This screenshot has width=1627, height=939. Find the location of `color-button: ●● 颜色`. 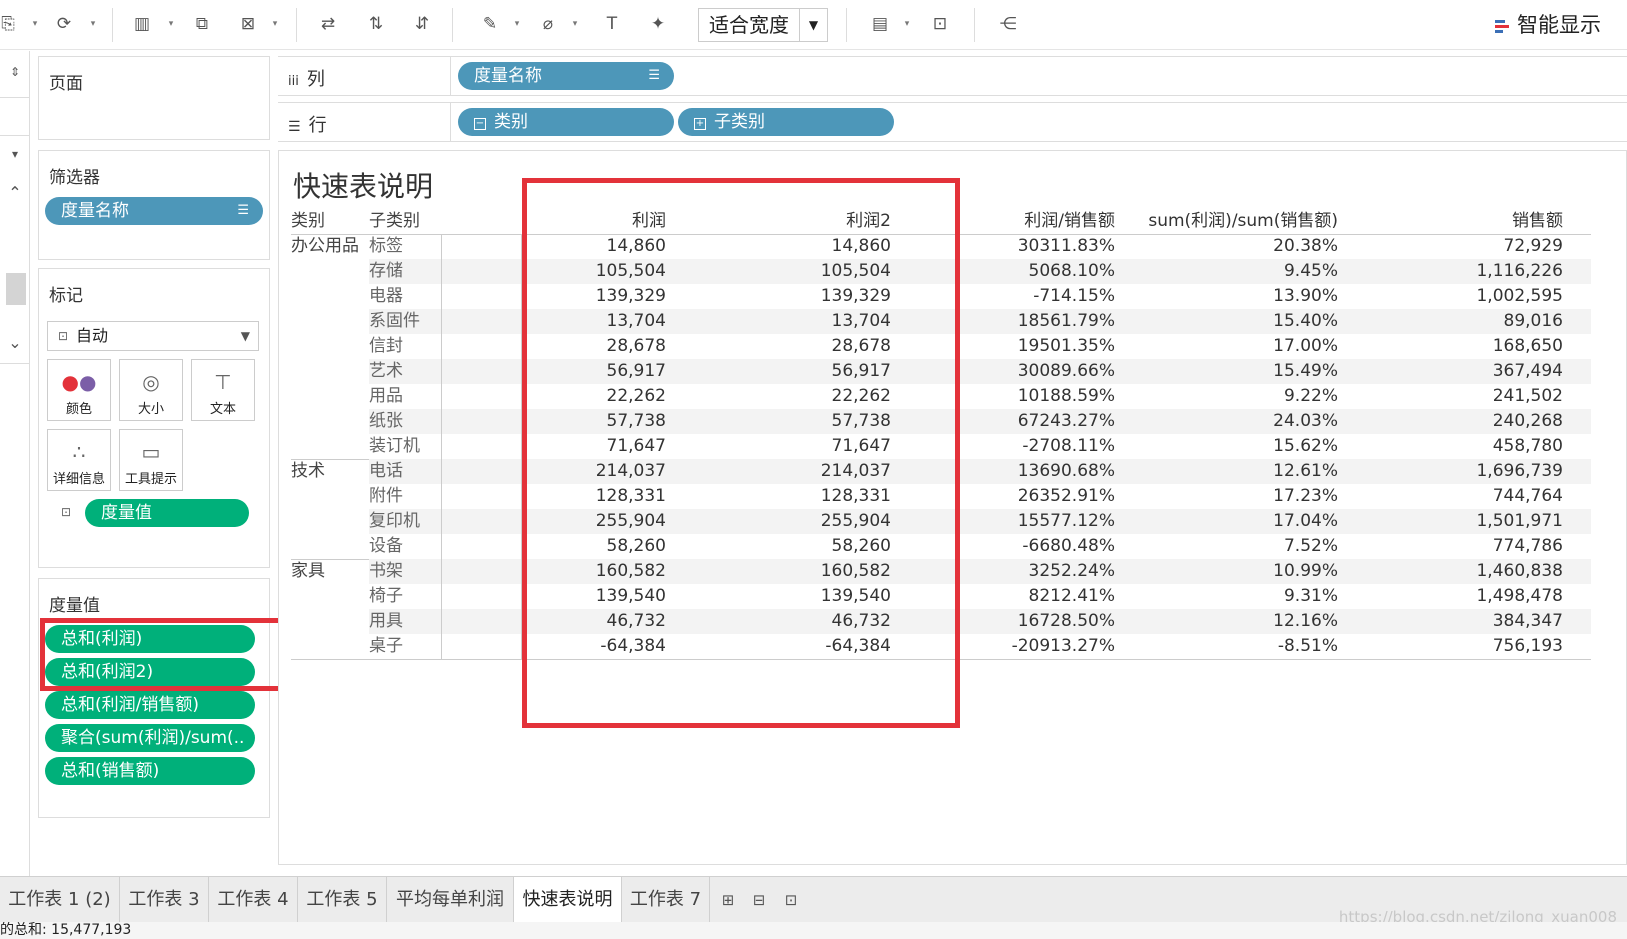

color-button: ●● 颜色 is located at coordinates (79, 390).